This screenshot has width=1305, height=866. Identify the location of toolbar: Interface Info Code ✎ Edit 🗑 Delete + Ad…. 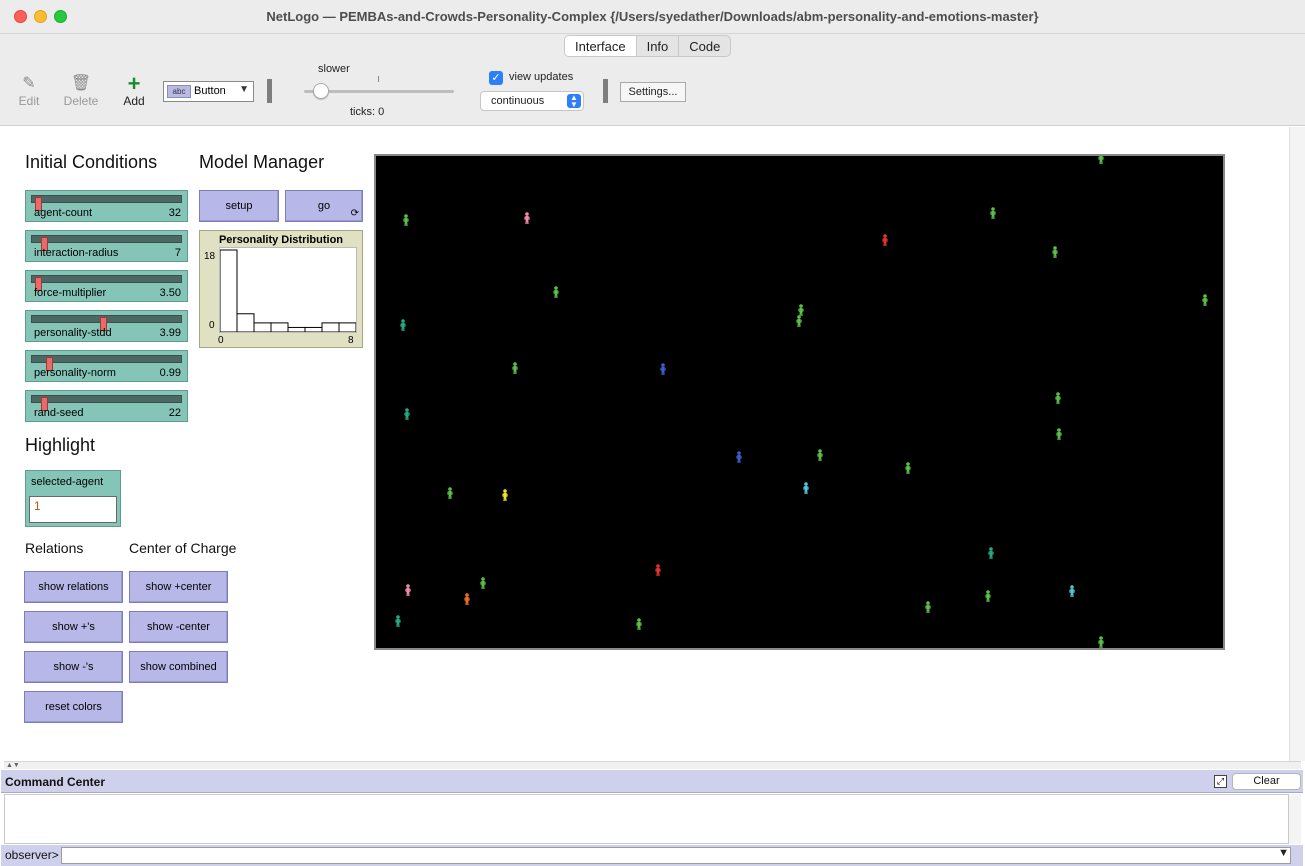
(652, 80).